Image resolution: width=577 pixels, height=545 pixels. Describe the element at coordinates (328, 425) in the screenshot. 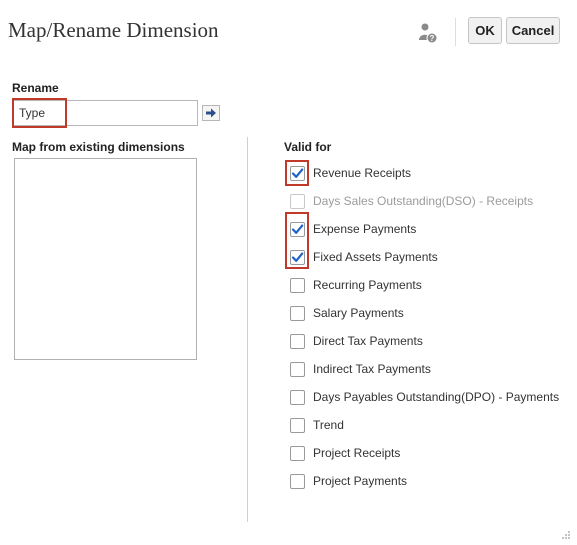

I see `valid-for-item-label: Trend` at that location.